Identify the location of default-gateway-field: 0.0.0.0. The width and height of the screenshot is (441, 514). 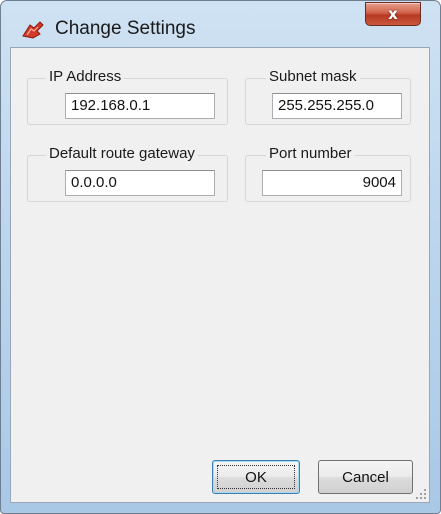
(140, 183).